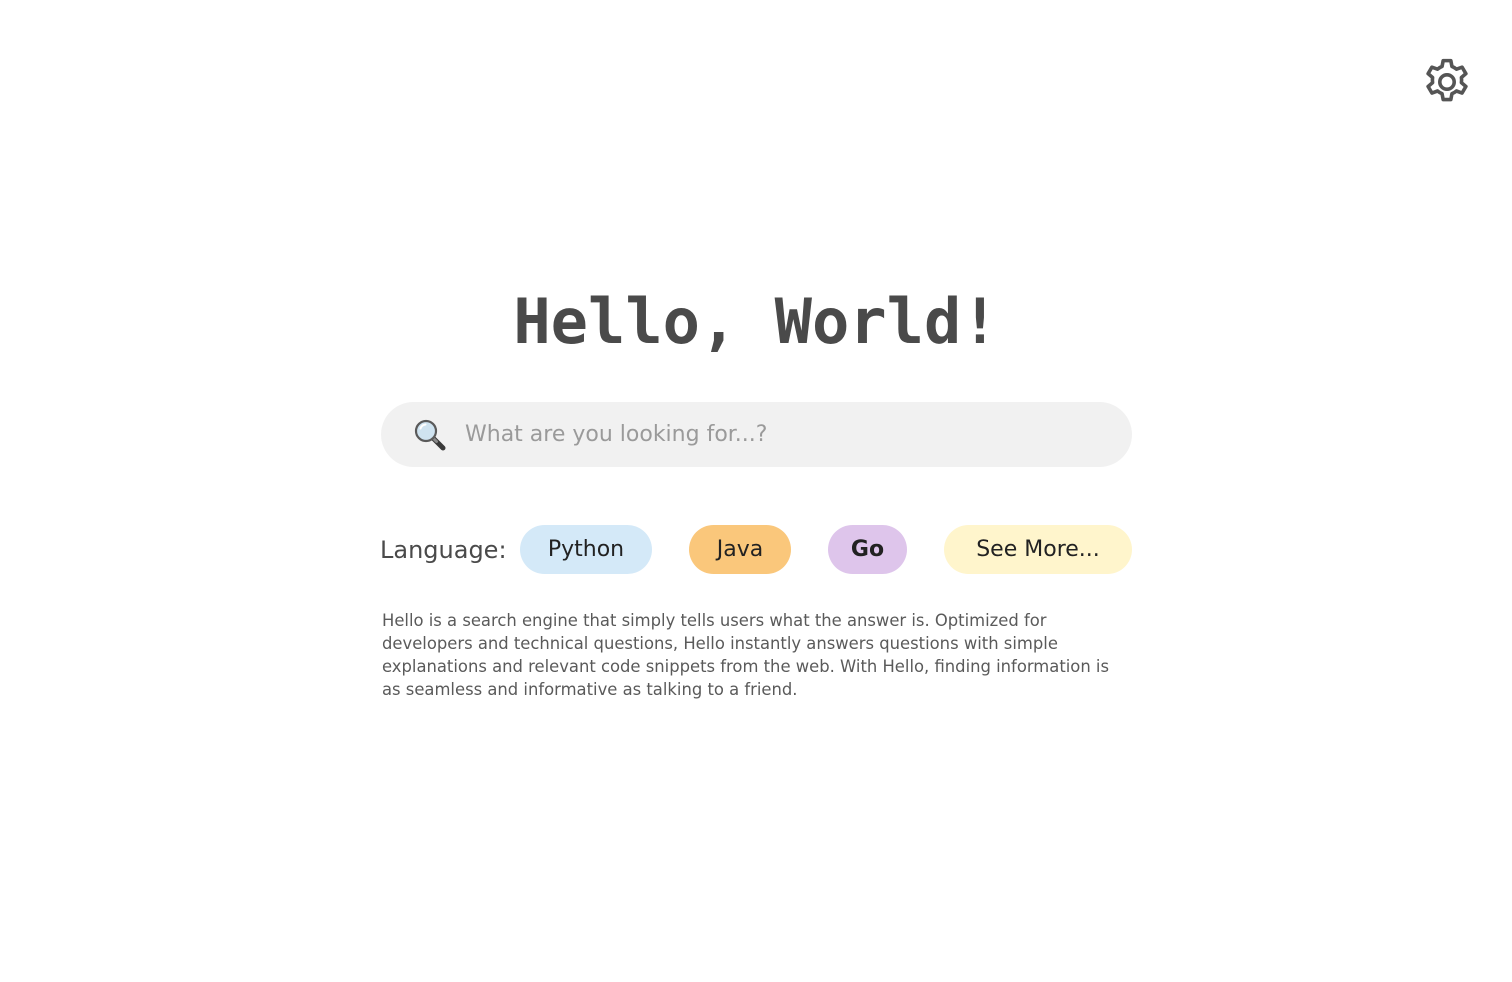 This screenshot has width=1512, height=982. Describe the element at coordinates (430, 435) in the screenshot. I see `search-icon` at that location.